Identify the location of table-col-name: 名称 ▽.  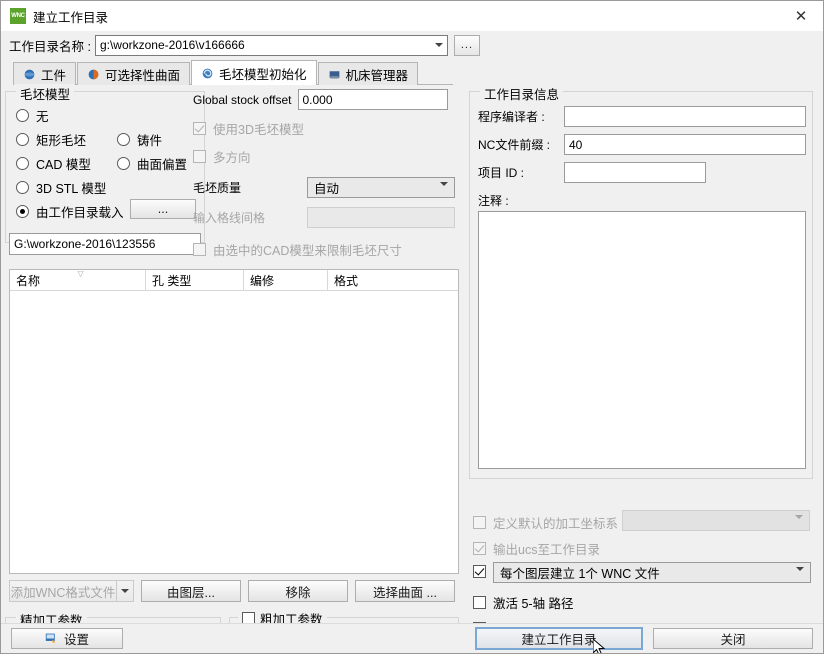
(78, 279).